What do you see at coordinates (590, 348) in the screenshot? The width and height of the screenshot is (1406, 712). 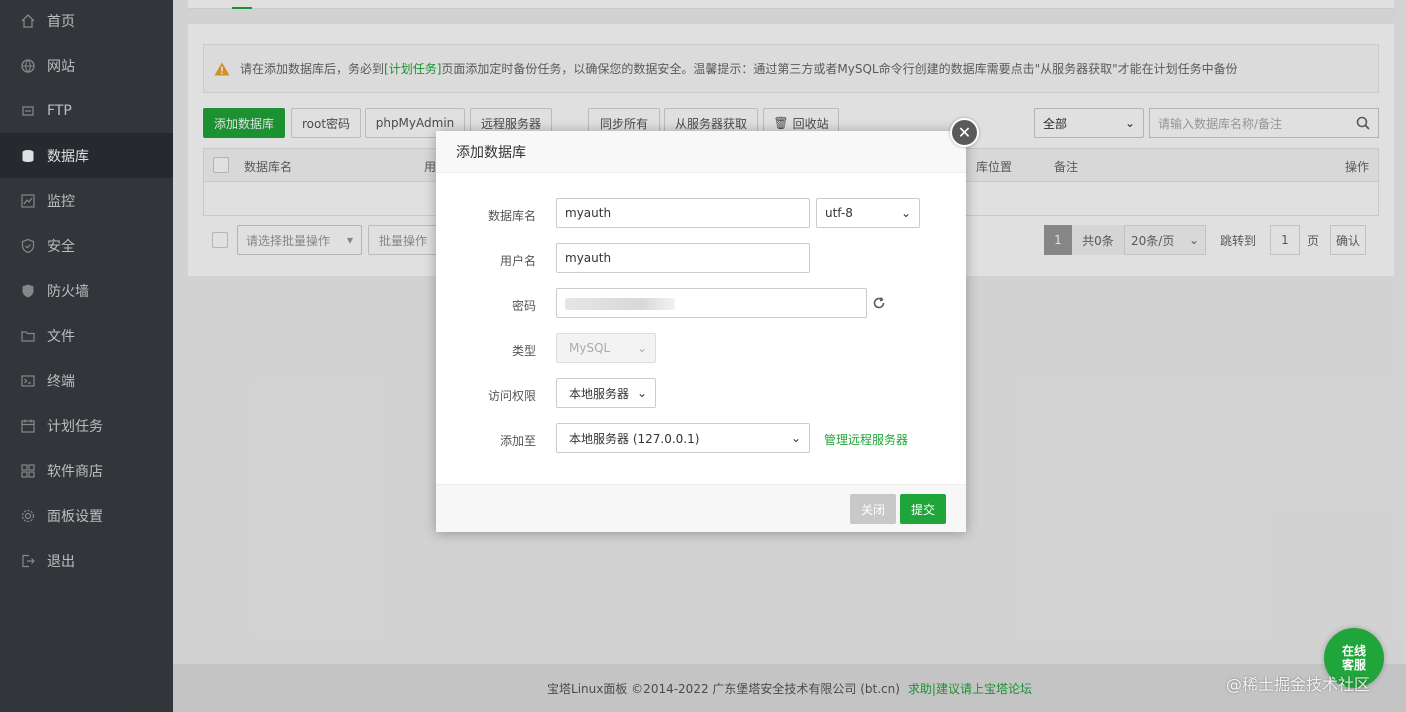 I see `type-value: MySQL` at bounding box center [590, 348].